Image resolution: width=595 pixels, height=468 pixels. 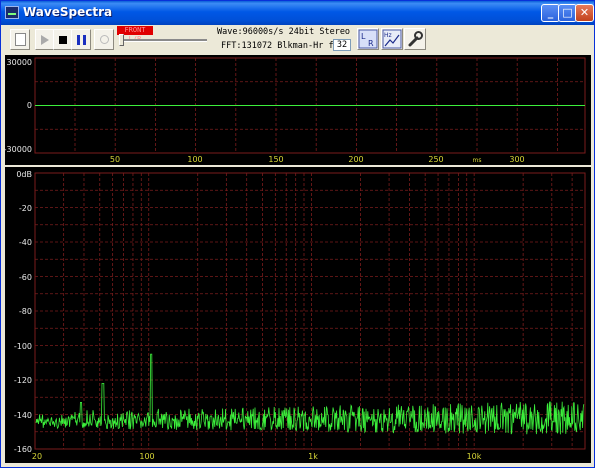 What do you see at coordinates (12, 12) in the screenshot?
I see `app-icon` at bounding box center [12, 12].